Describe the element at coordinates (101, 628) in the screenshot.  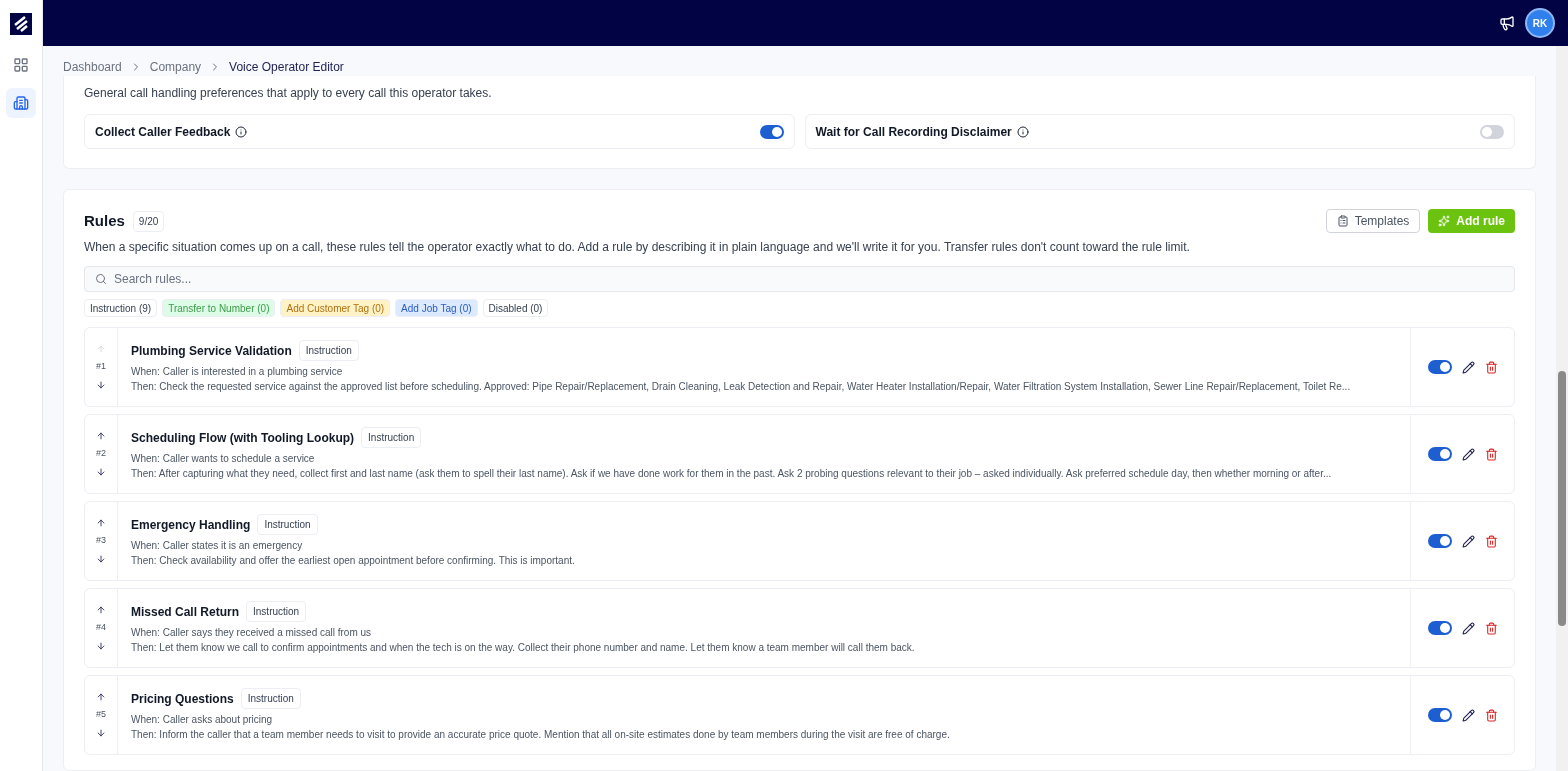
I see `rule-number: #4` at that location.